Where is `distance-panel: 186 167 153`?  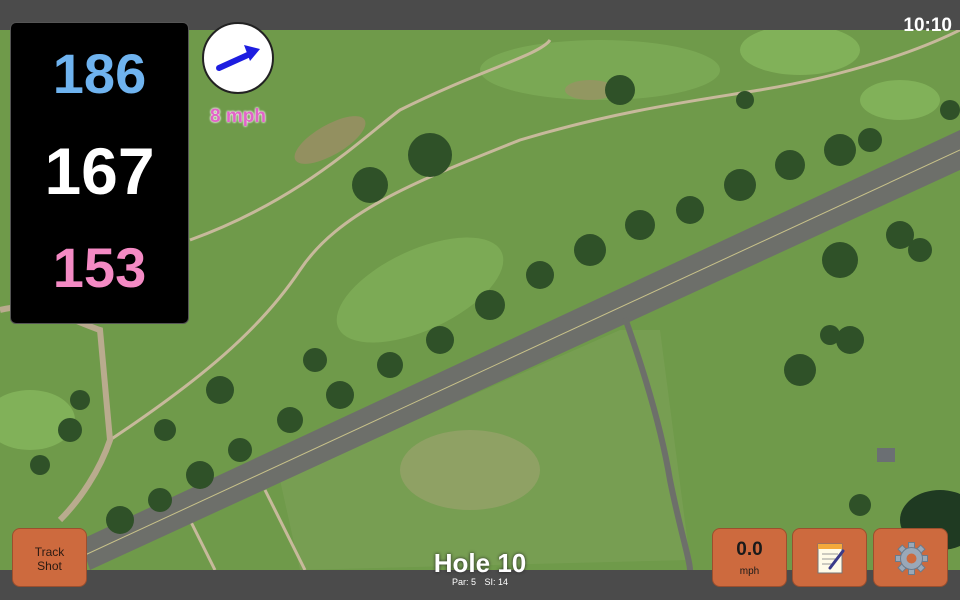
distance-panel: 186 167 153 is located at coordinates (99, 173).